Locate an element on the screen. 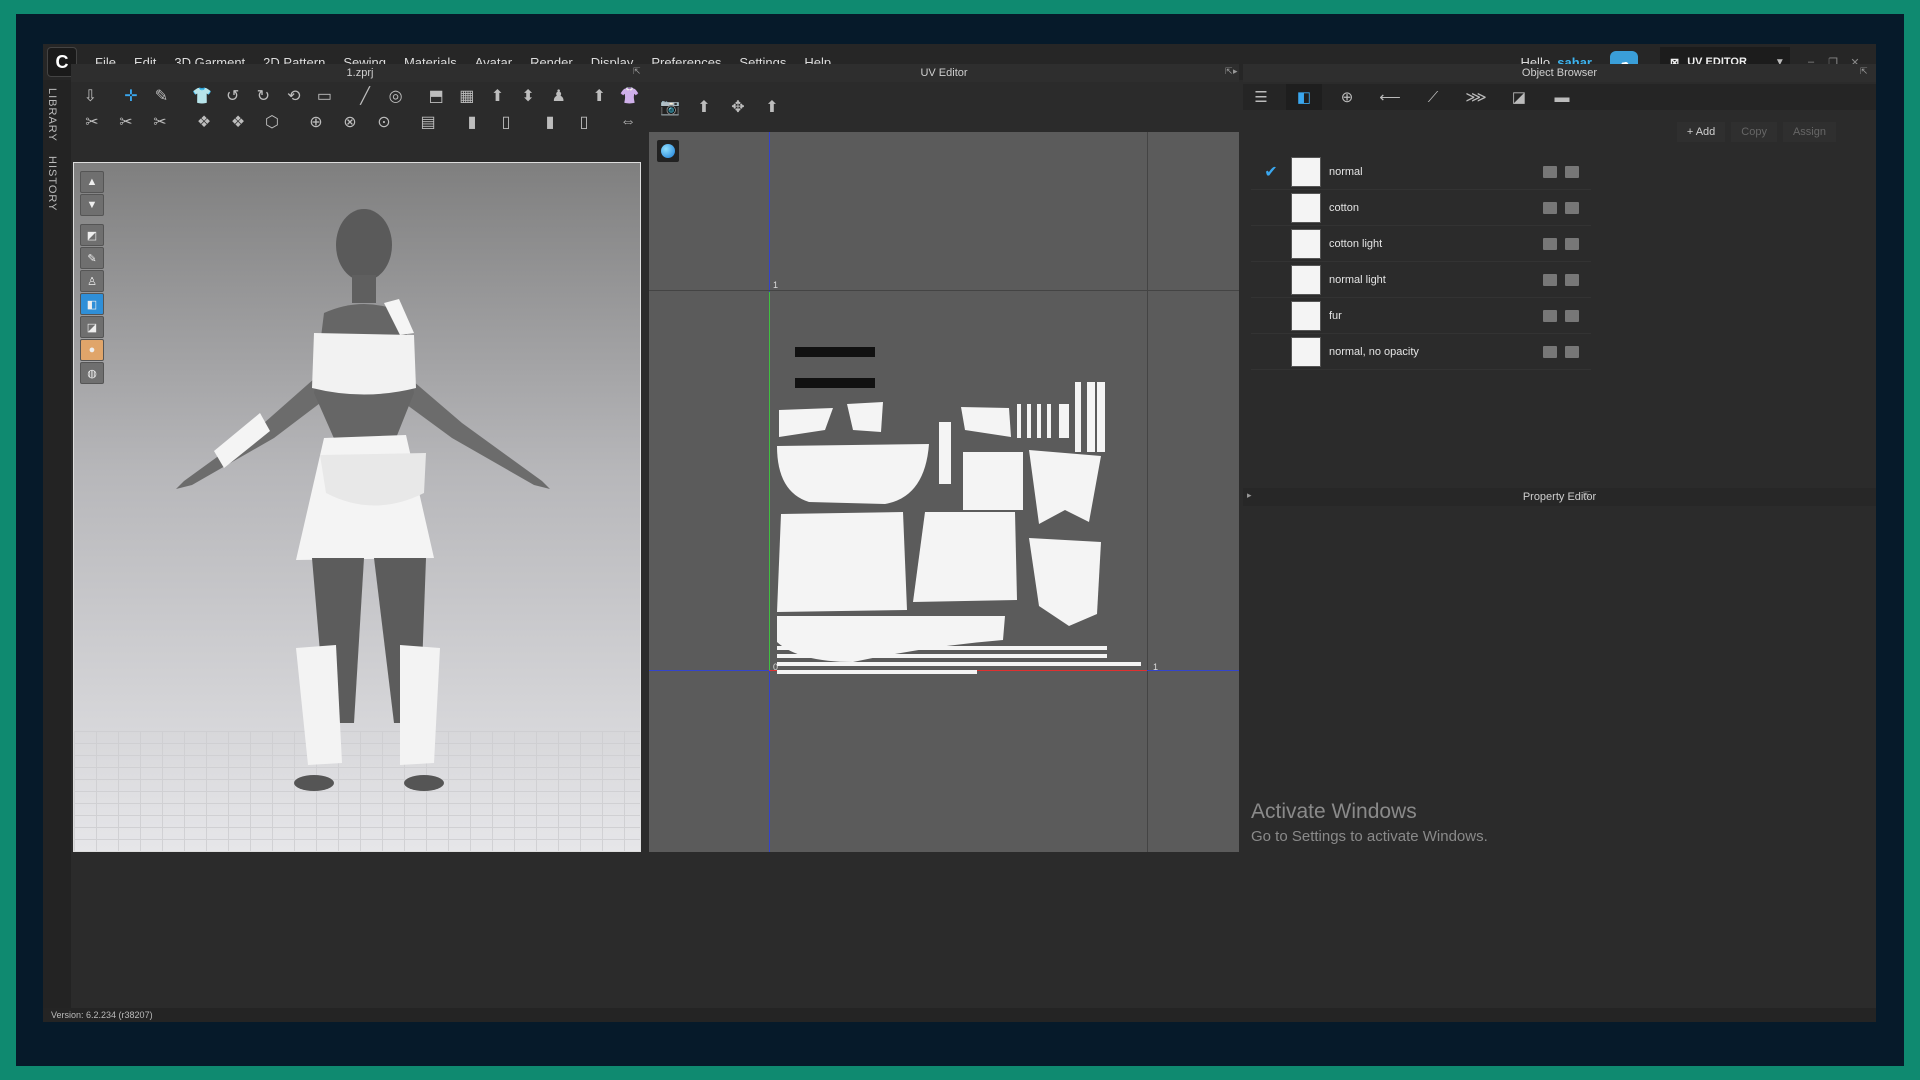  tape-icon: ▭ is located at coordinates (324, 96).